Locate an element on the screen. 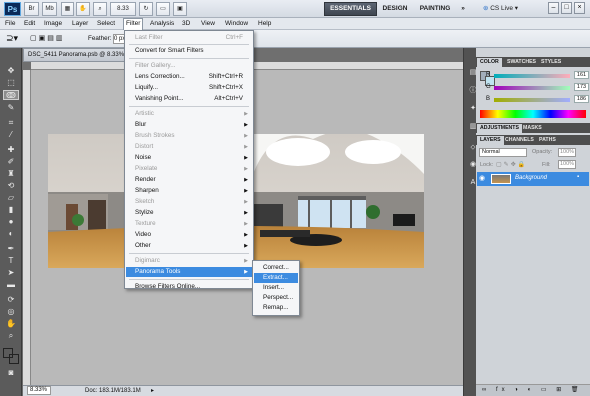 Image resolution: width=590 pixels, height=396 pixels. channel-b-slider is located at coordinates (532, 100).